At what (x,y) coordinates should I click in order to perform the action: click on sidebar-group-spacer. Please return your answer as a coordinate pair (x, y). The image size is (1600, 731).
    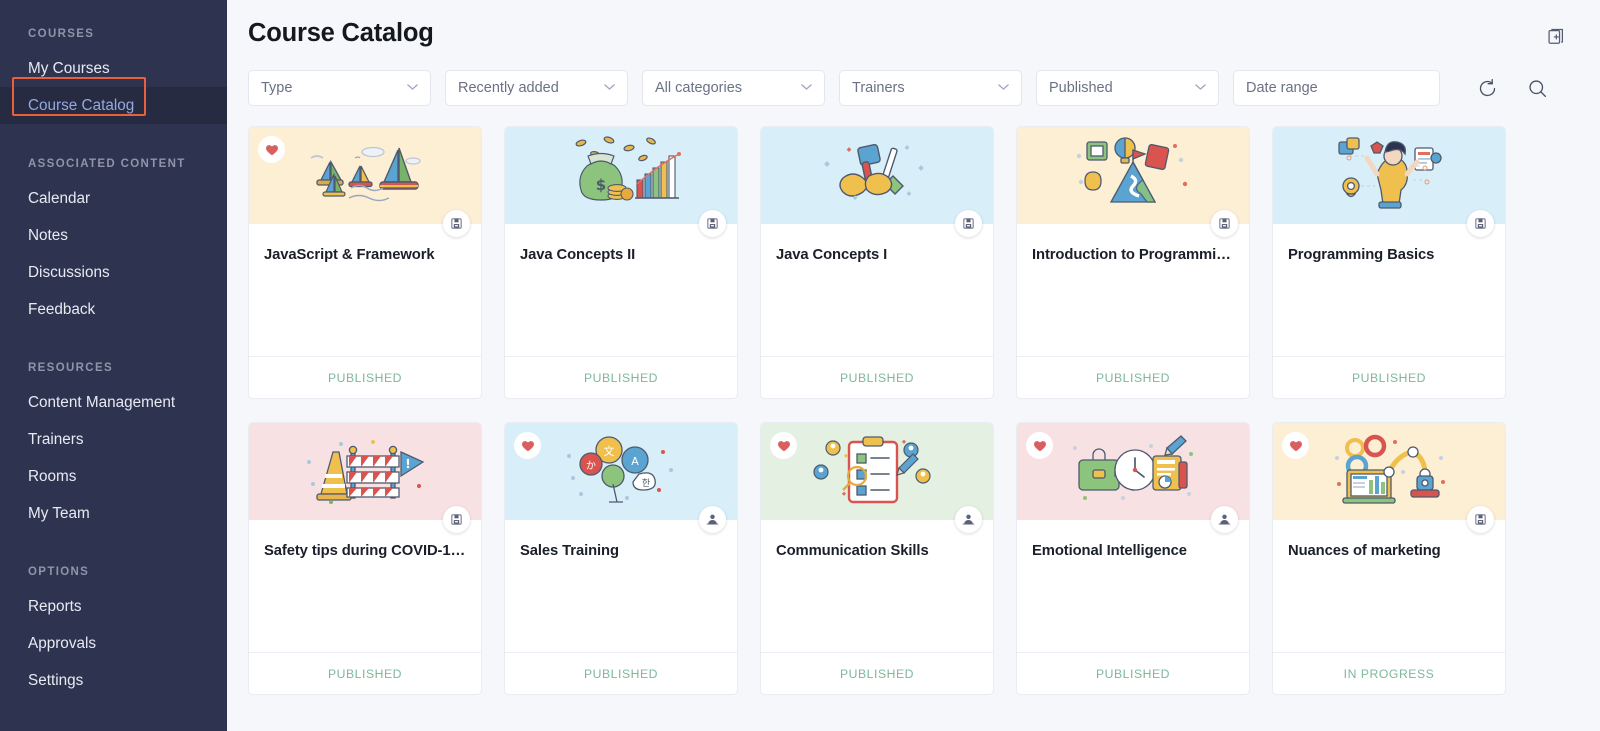
    Looking at the image, I should click on (113, 340).